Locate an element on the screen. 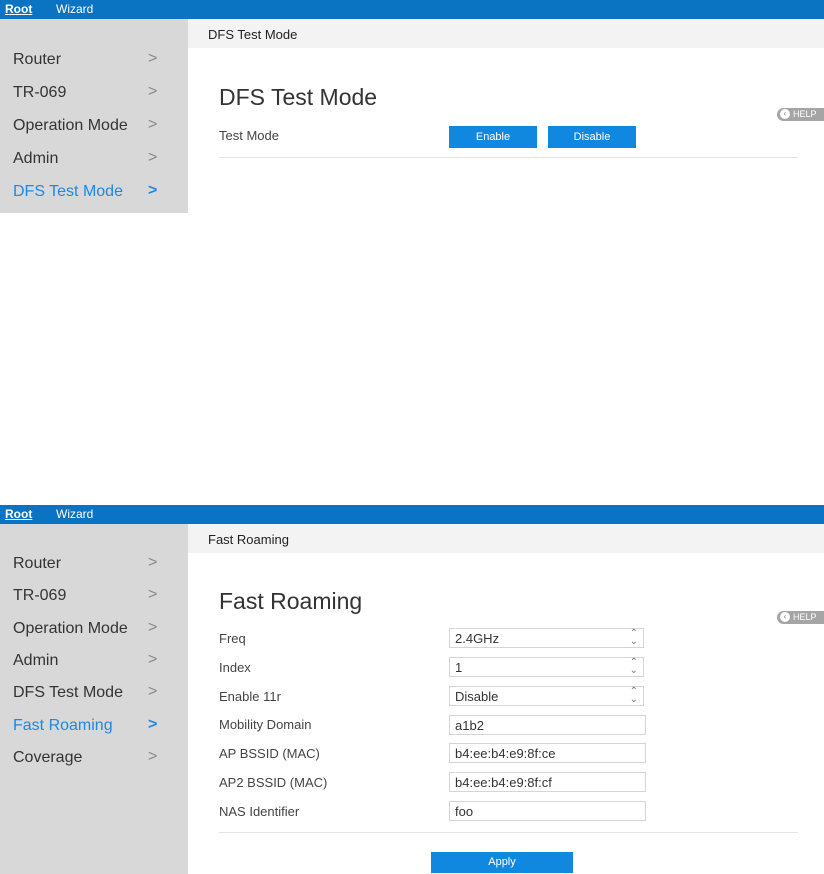 The width and height of the screenshot is (824, 874). page-title: DFS Test Mode is located at coordinates (298, 97).